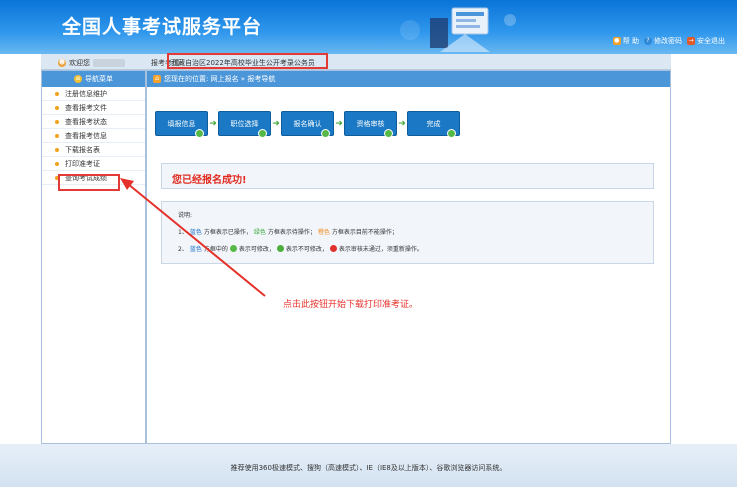  What do you see at coordinates (157, 79) in the screenshot?
I see `home-icon: ⌂` at bounding box center [157, 79].